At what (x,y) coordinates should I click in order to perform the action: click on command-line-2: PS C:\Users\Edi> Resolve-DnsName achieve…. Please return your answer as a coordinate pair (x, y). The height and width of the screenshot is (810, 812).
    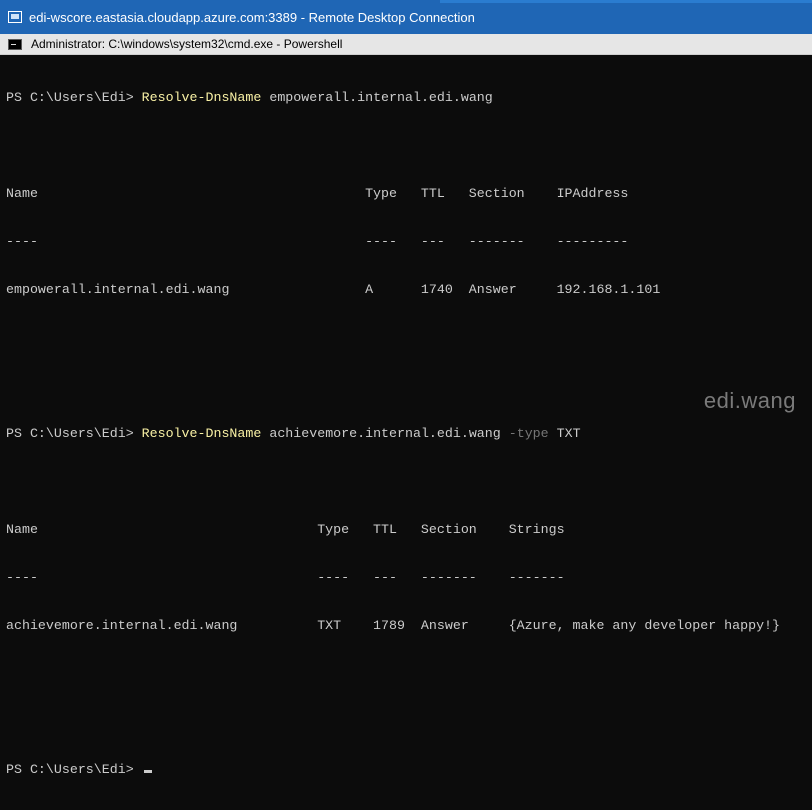
    Looking at the image, I should click on (406, 434).